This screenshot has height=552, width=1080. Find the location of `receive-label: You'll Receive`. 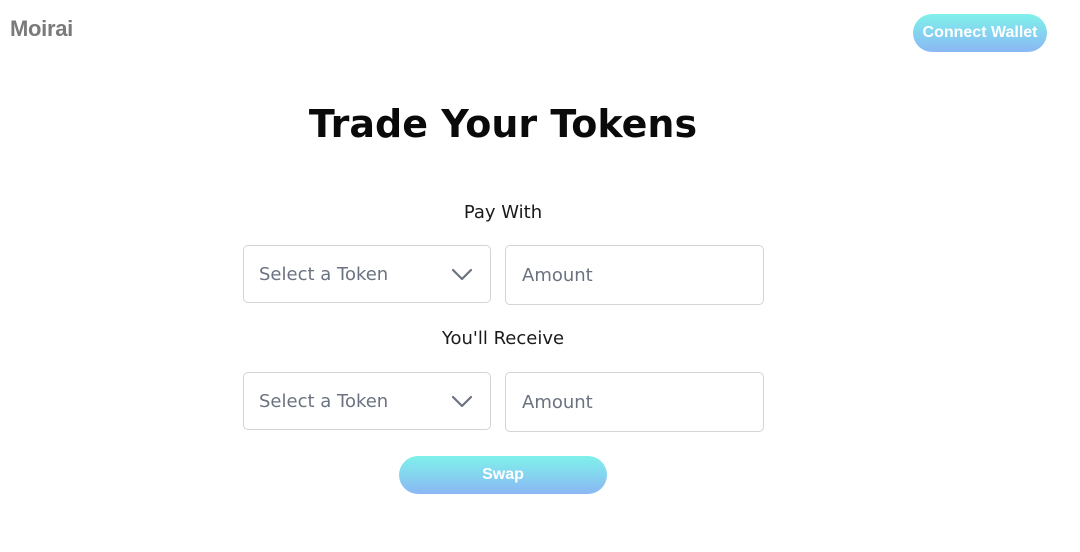

receive-label: You'll Receive is located at coordinates (503, 338).